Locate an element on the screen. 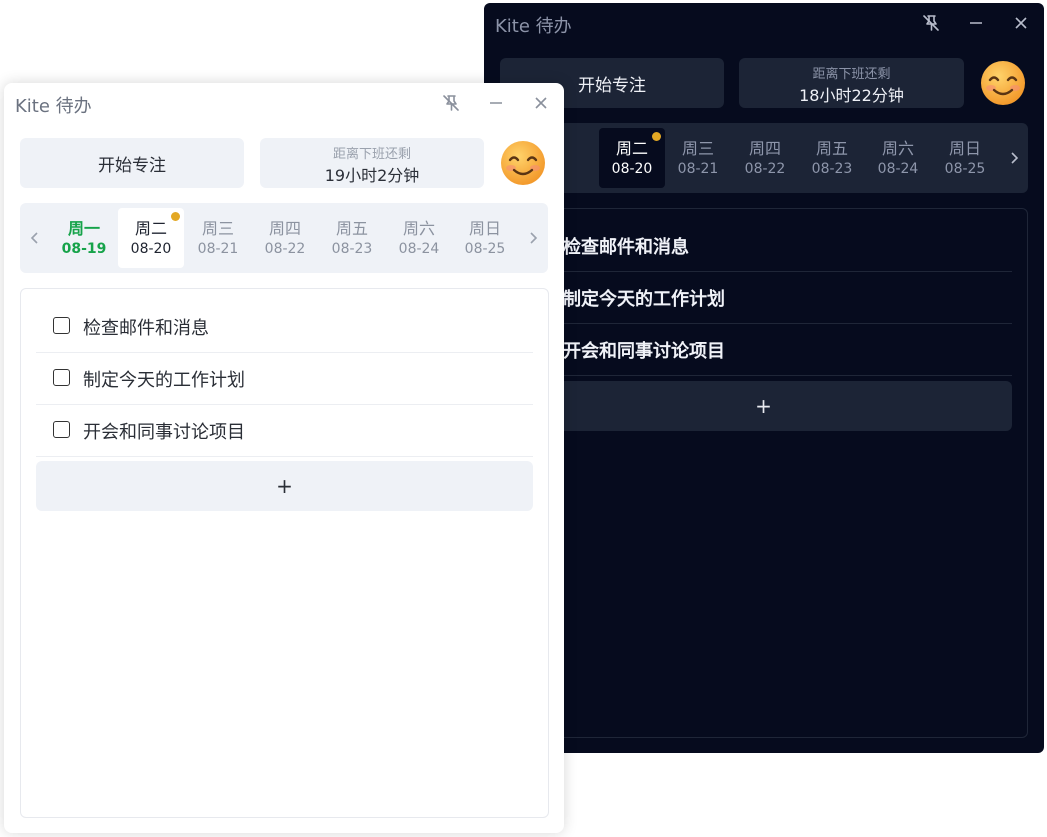 Image resolution: width=1047 pixels, height=837 pixels. start-focus-button: 开始专注 is located at coordinates (132, 163).